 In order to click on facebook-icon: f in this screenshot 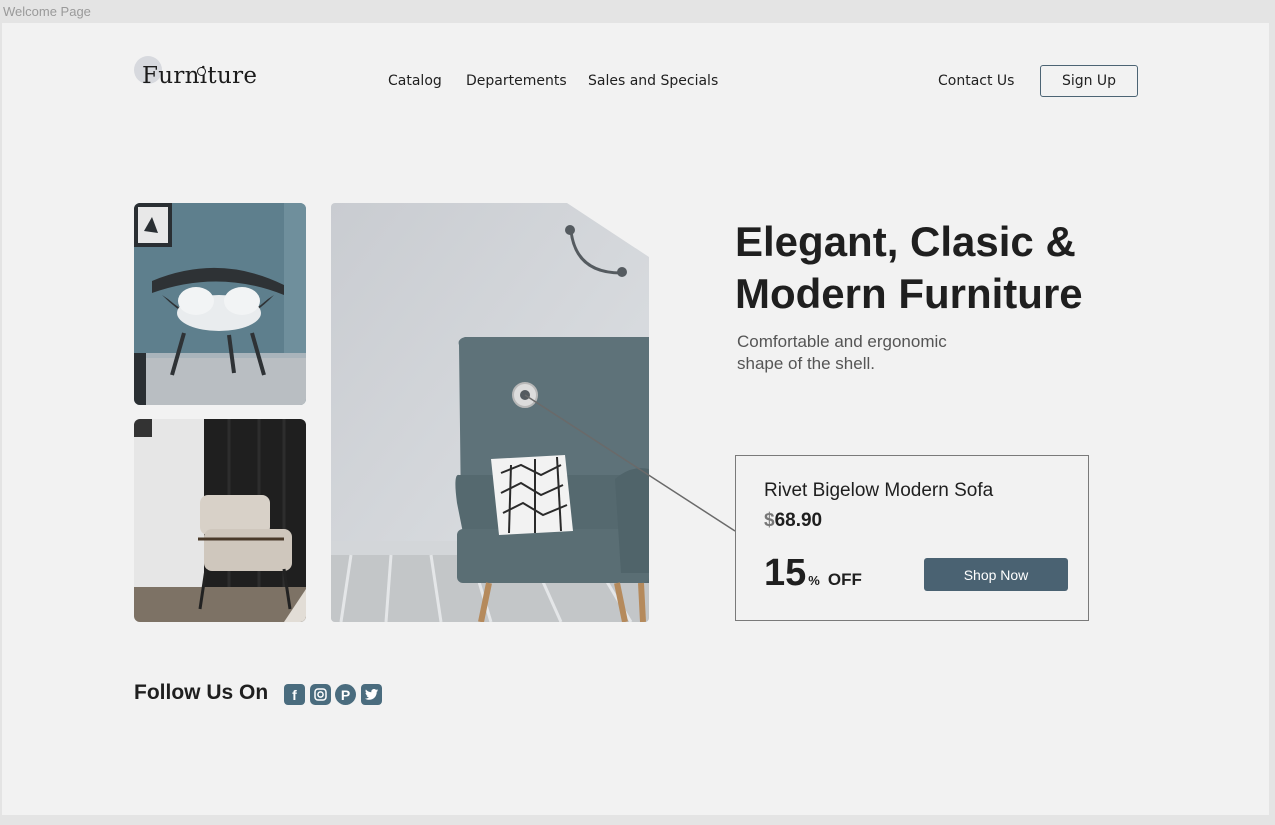, I will do `click(294, 694)`.